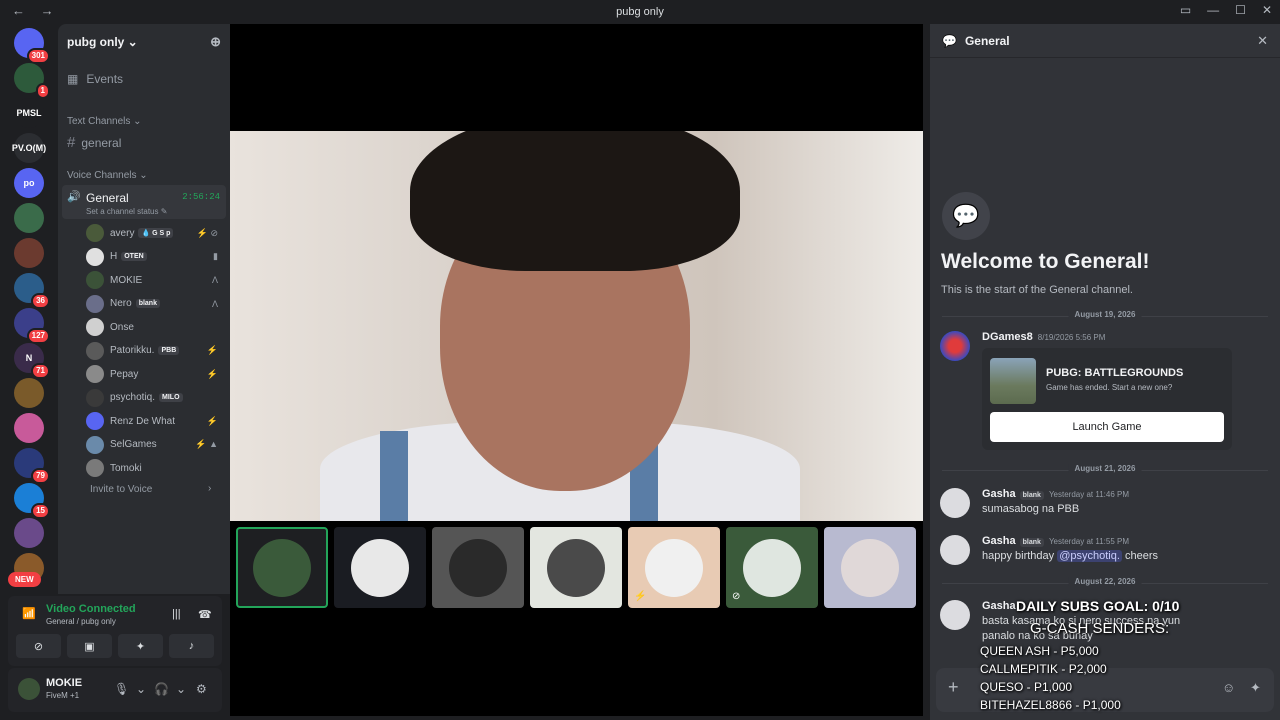 This screenshot has height=720, width=1280. What do you see at coordinates (107, 175) in the screenshot?
I see `voice-channels-category: Voice Channels ⌄` at bounding box center [107, 175].